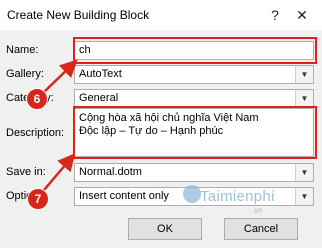 Image resolution: width=322 pixels, height=248 pixels. What do you see at coordinates (37, 99) in the screenshot?
I see `step-badge-6: 6` at bounding box center [37, 99].